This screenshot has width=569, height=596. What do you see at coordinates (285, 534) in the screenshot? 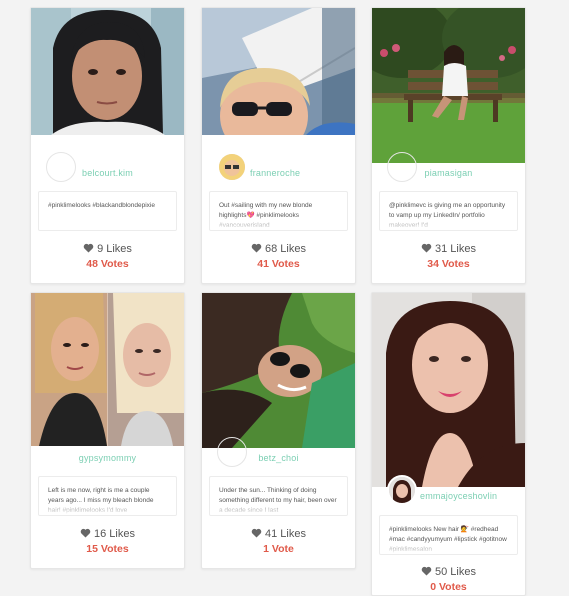
I see `likes-label: 41 Likes` at bounding box center [285, 534].